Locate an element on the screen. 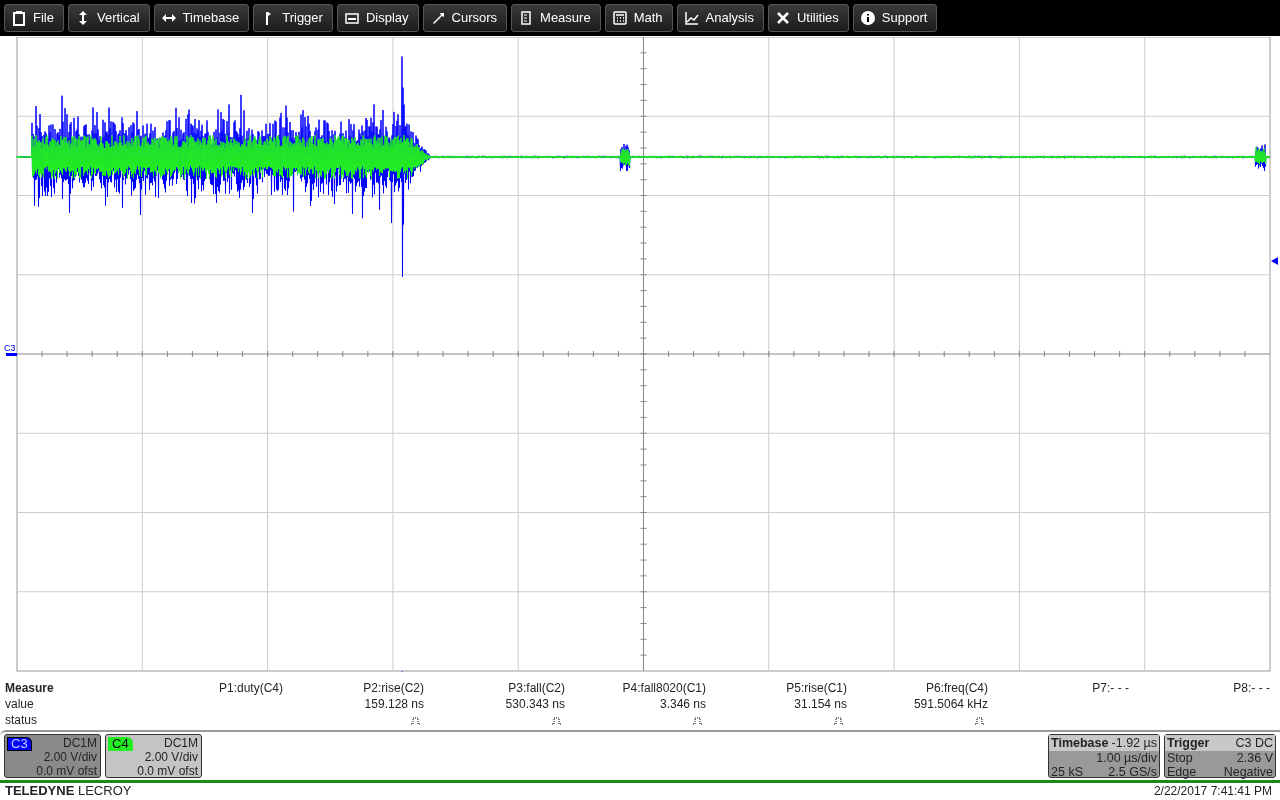  brand-logo: TELEDYNE LECROY is located at coordinates (68, 790).